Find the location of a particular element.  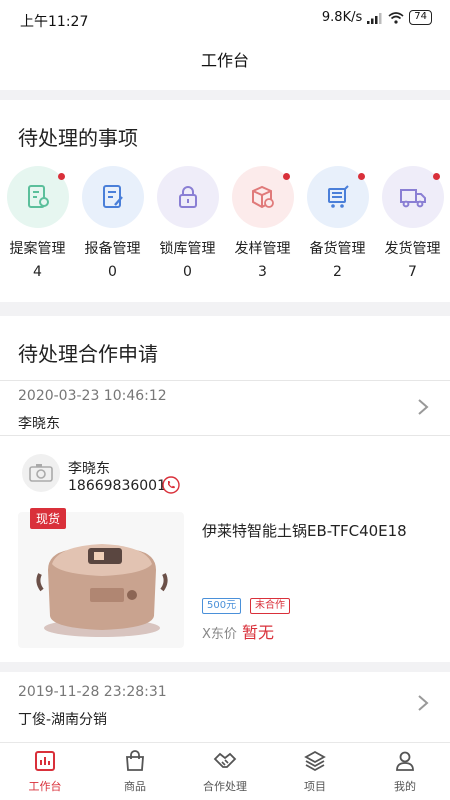

stock-icon-wrap is located at coordinates (337, 197).